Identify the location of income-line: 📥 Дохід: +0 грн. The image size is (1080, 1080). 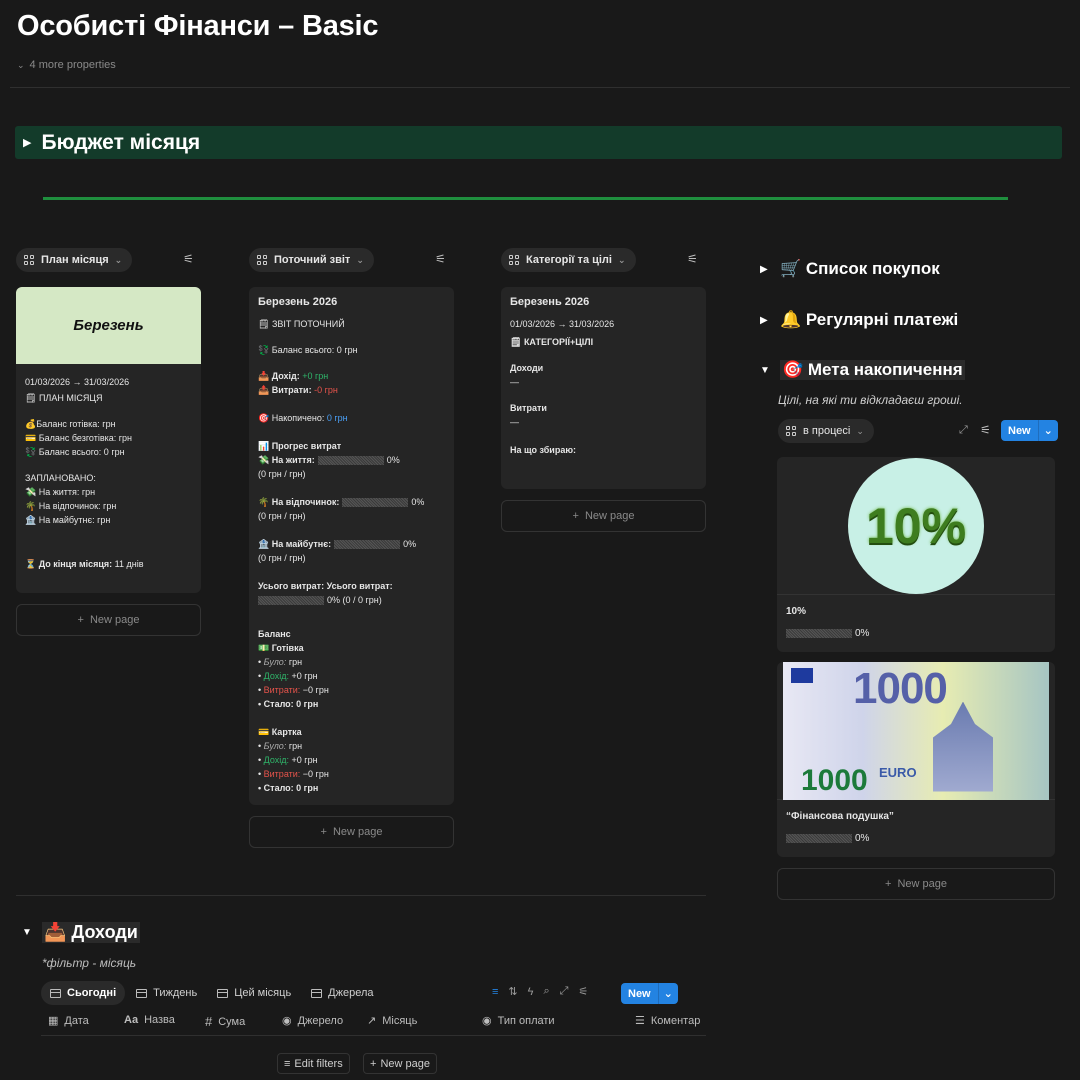
(293, 376).